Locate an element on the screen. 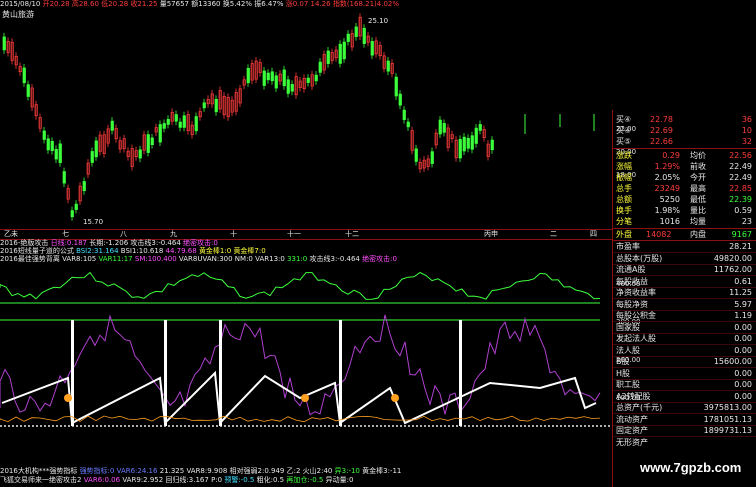  axis-label: 乙未 is located at coordinates (11, 234).